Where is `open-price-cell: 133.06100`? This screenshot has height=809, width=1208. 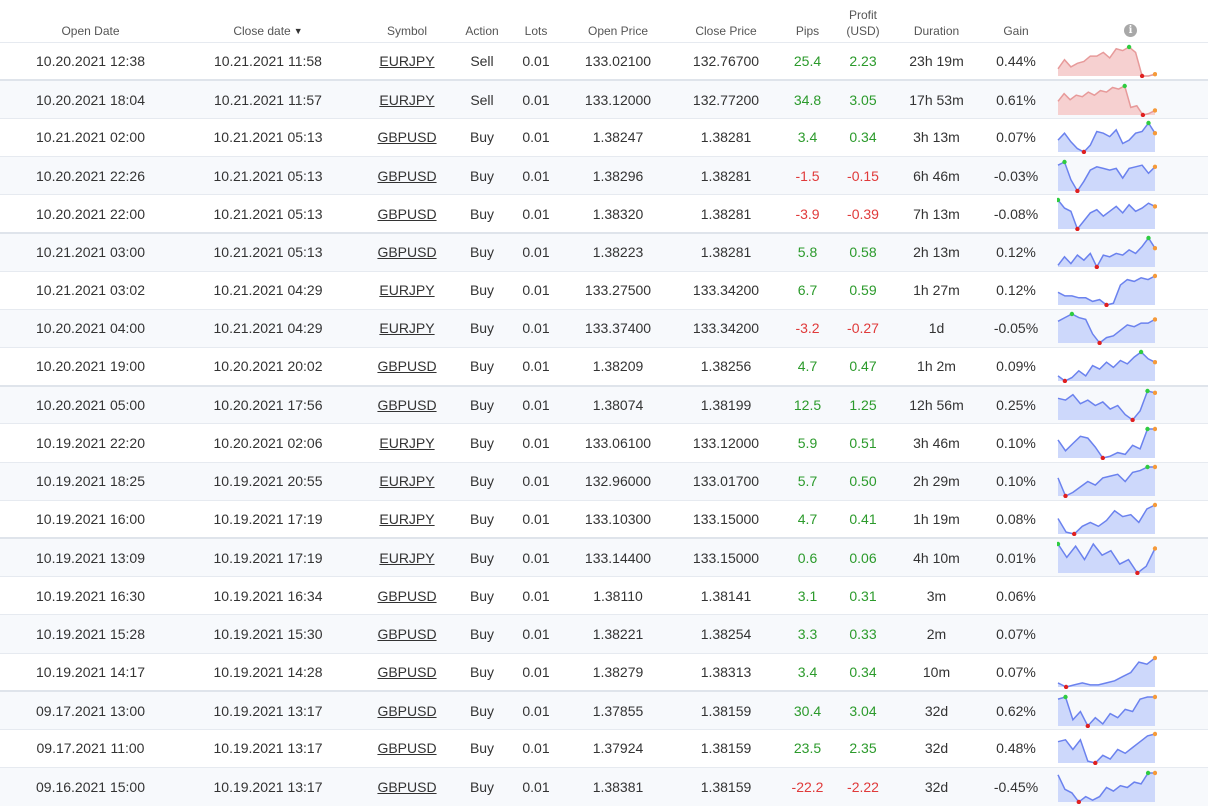
open-price-cell: 133.06100 is located at coordinates (618, 442).